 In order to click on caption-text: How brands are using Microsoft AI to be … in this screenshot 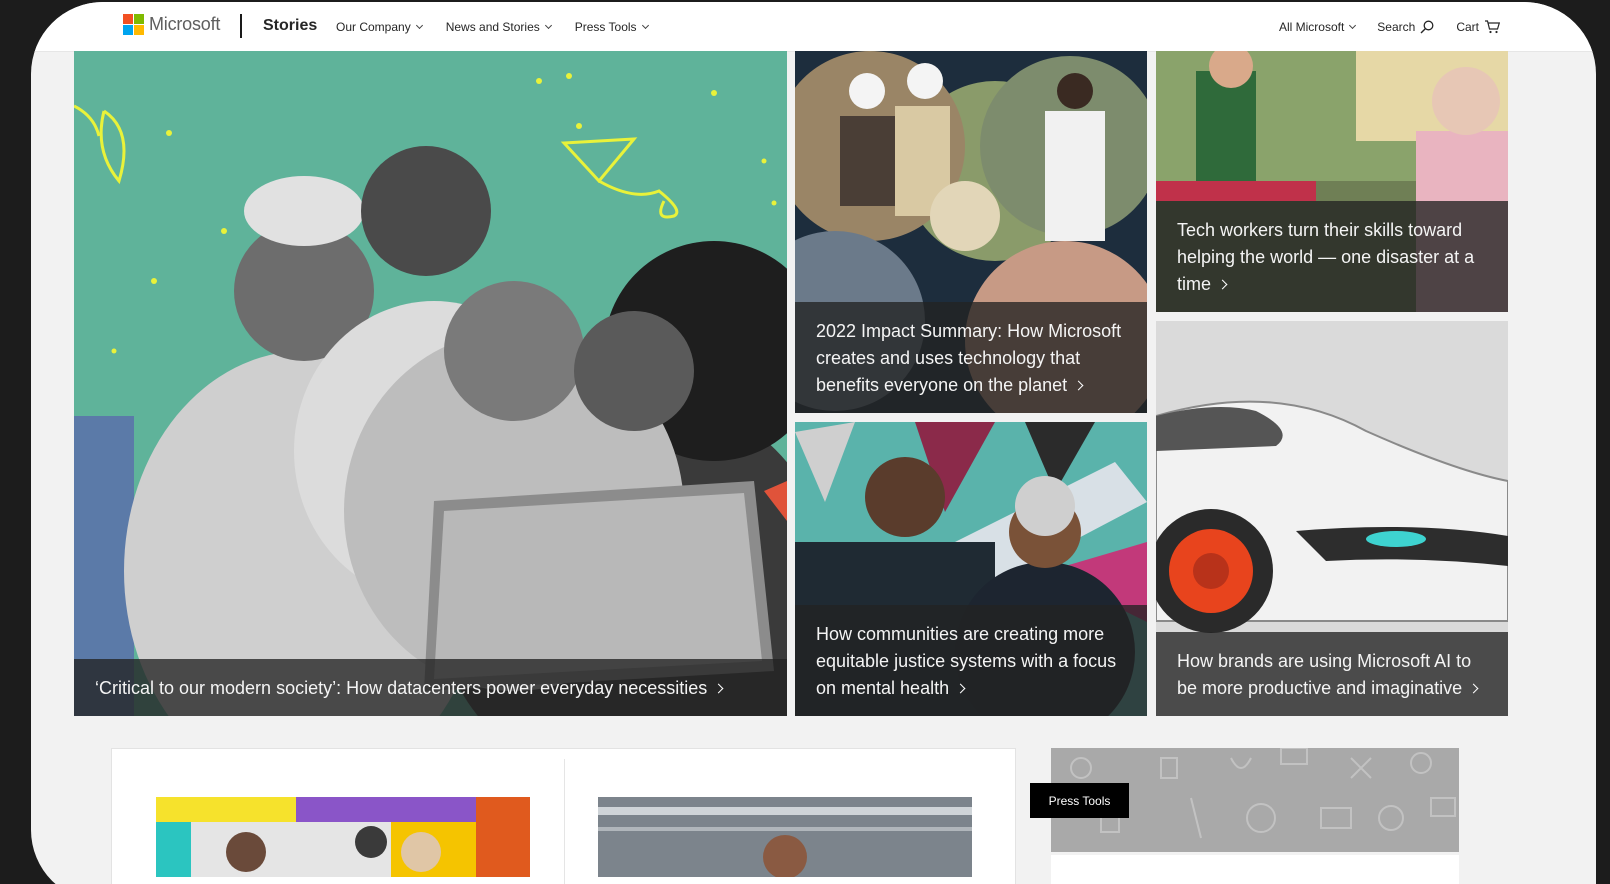, I will do `click(1324, 674)`.